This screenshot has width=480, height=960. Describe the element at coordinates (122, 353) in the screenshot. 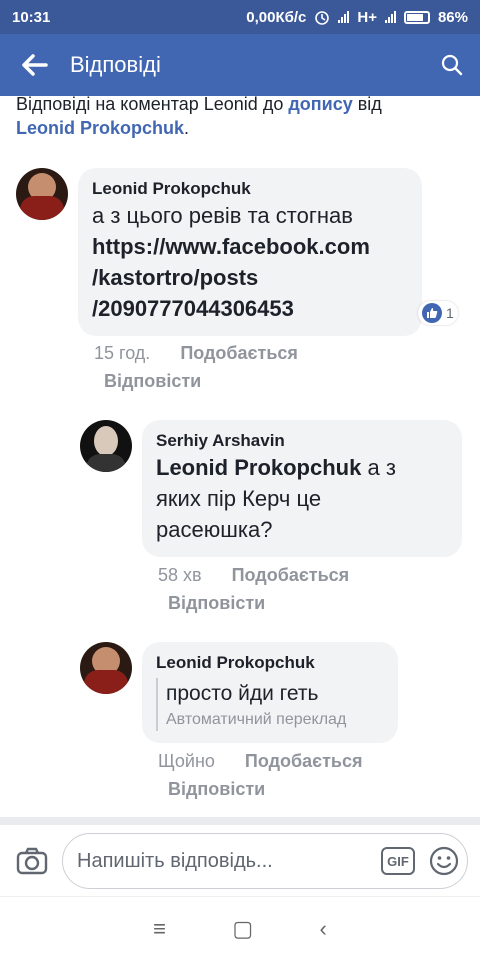

I see `comment-time: 15 год.` at that location.